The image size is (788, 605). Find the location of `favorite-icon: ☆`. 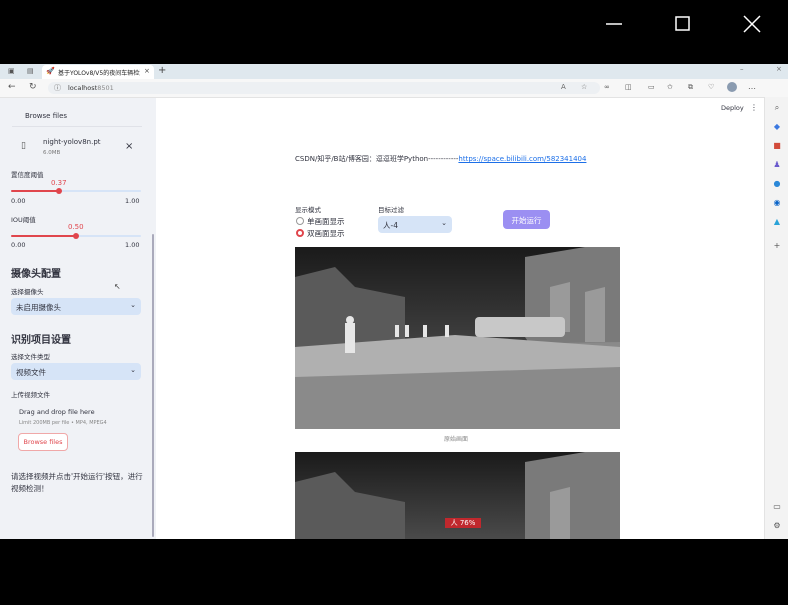

favorite-icon: ☆ is located at coordinates (584, 87).